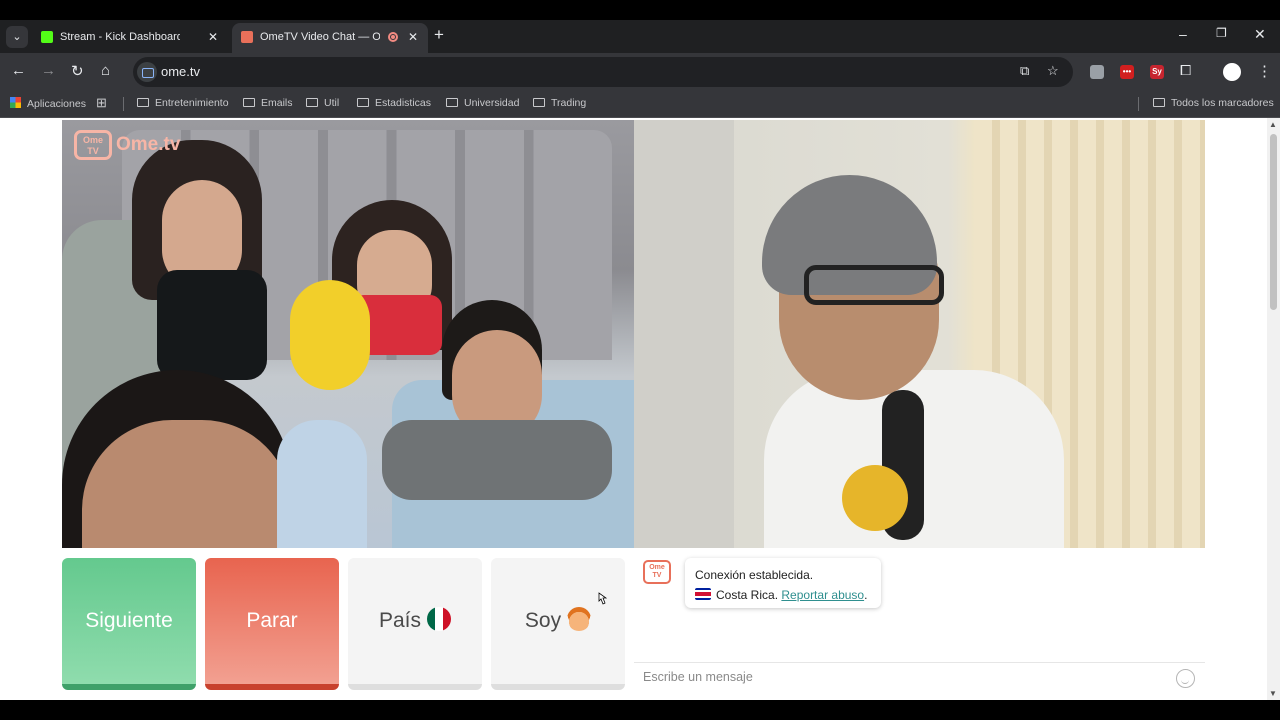 The height and width of the screenshot is (720, 1280). I want to click on country-line: Costa Rica. Reportar abuso., so click(783, 595).